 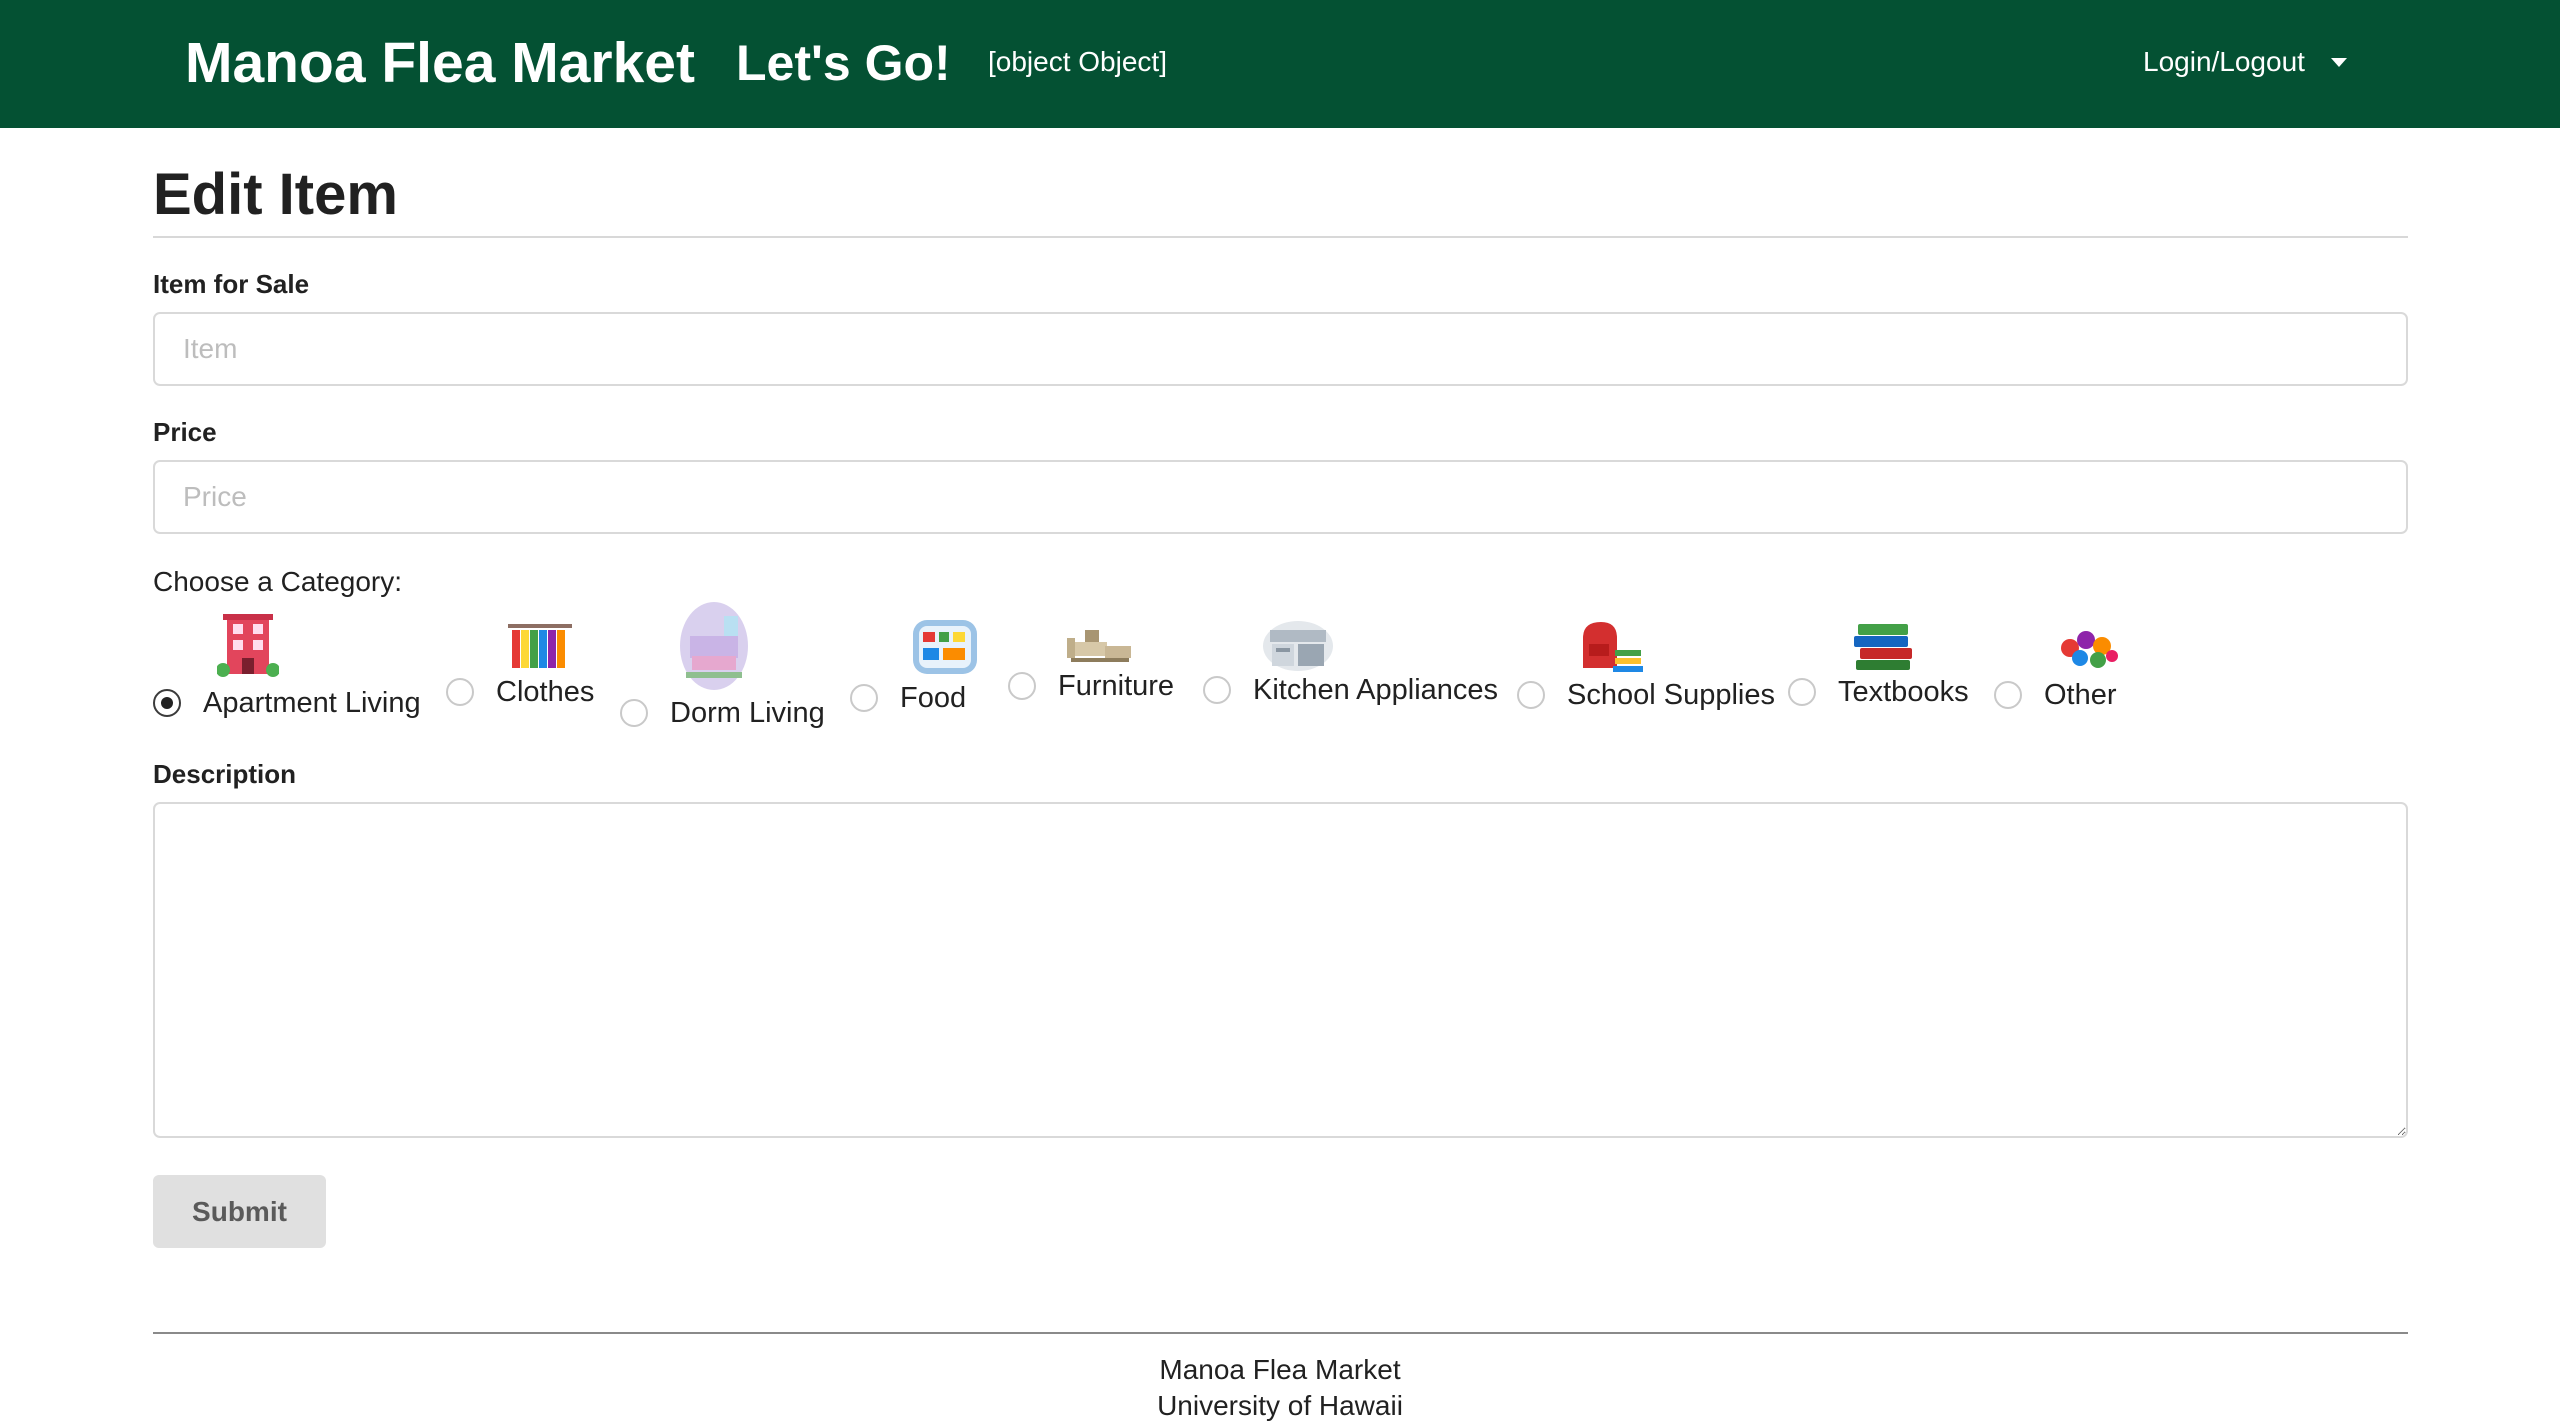 I want to click on radio-clothes, so click(x=460, y=692).